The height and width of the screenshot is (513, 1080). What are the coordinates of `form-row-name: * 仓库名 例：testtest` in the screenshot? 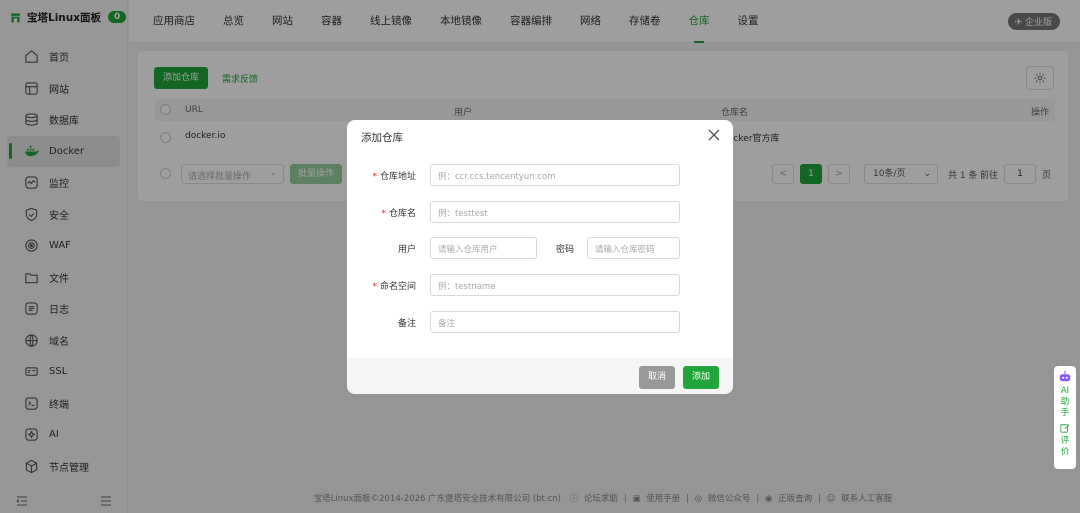 It's located at (540, 212).